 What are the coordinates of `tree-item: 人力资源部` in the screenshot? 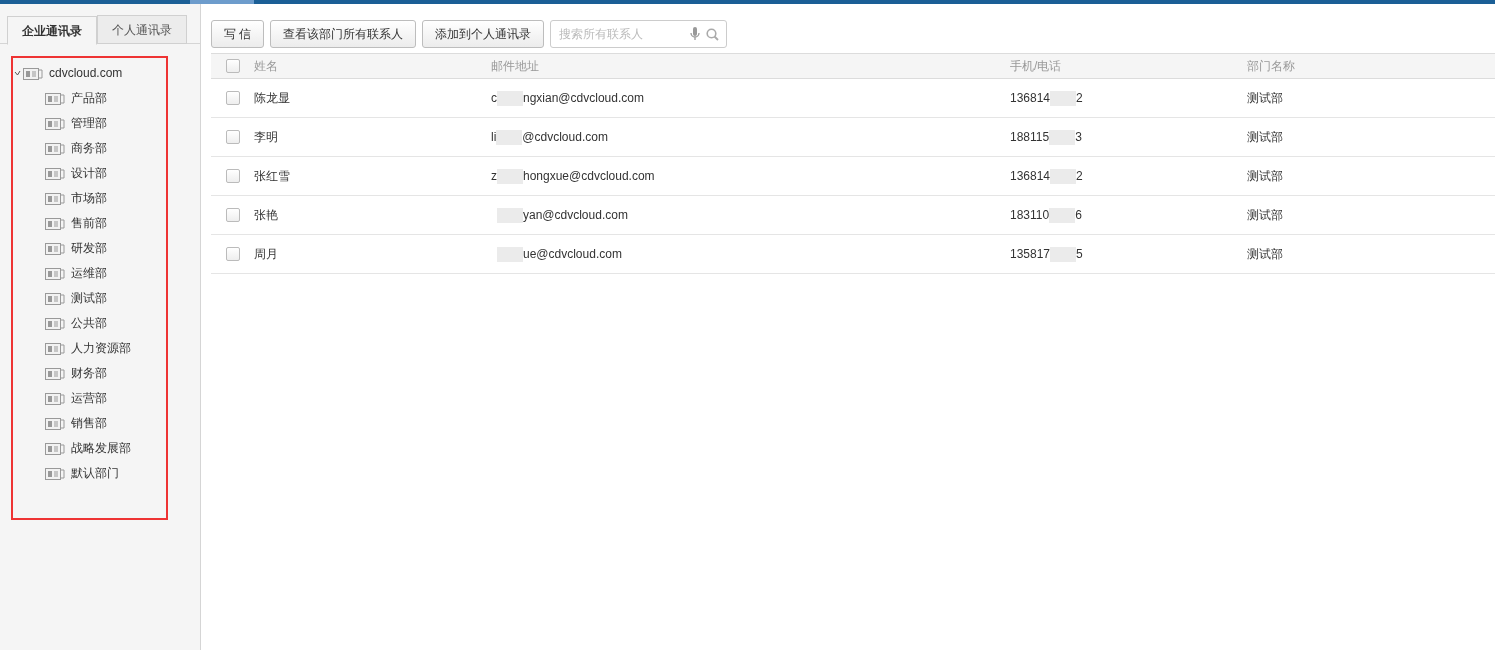 It's located at (101, 347).